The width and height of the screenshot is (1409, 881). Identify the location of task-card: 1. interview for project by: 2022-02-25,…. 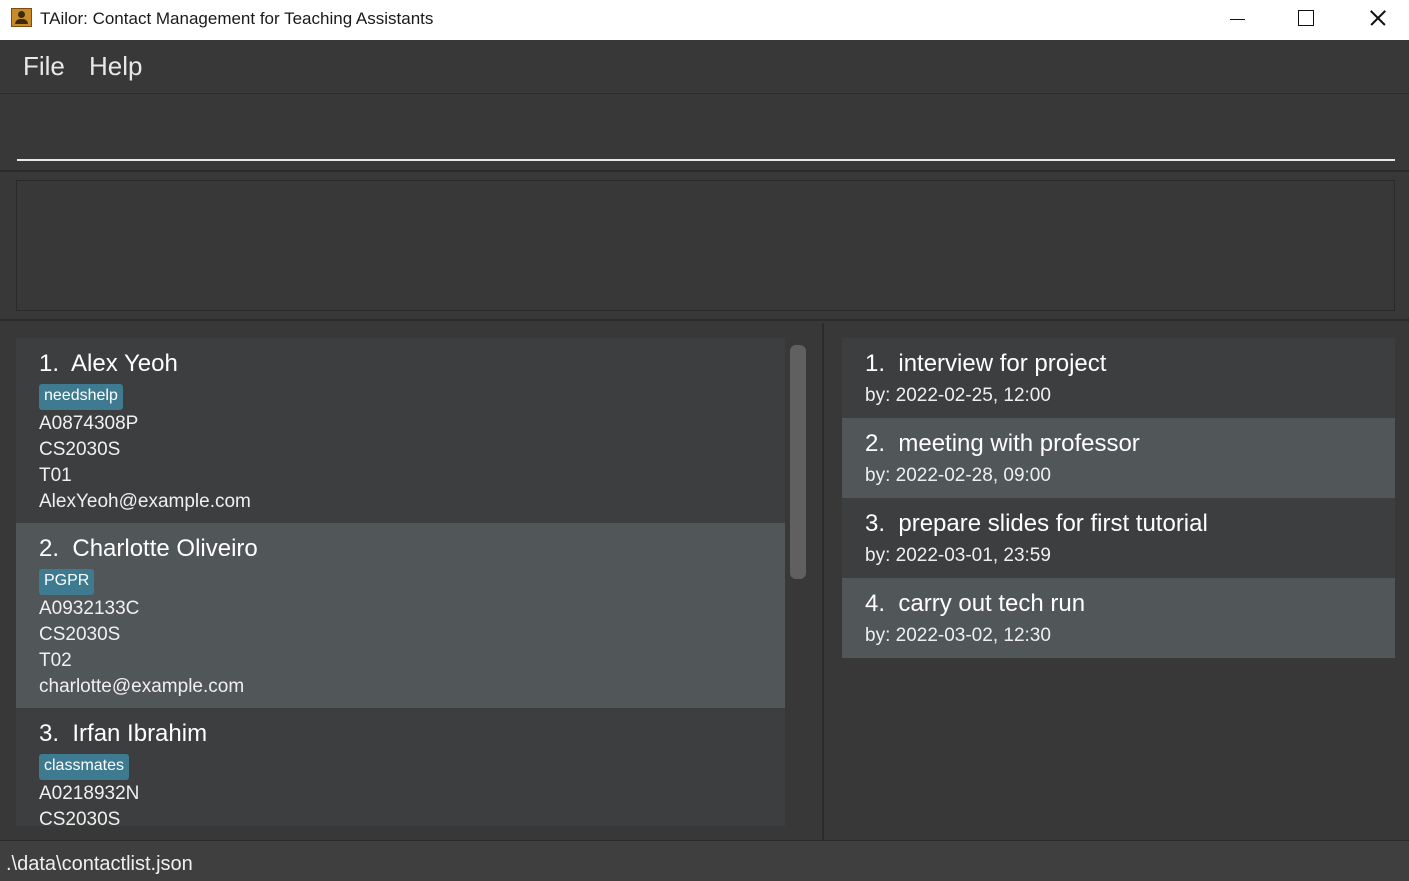
(1118, 378).